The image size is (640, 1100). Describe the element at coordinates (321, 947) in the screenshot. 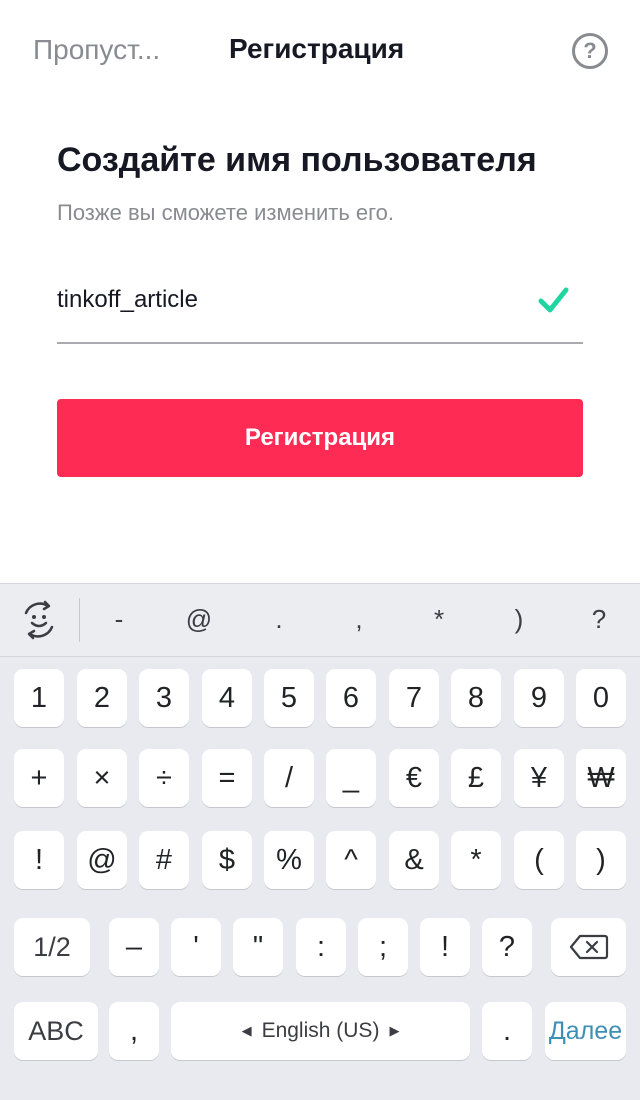

I see `key: :` at that location.